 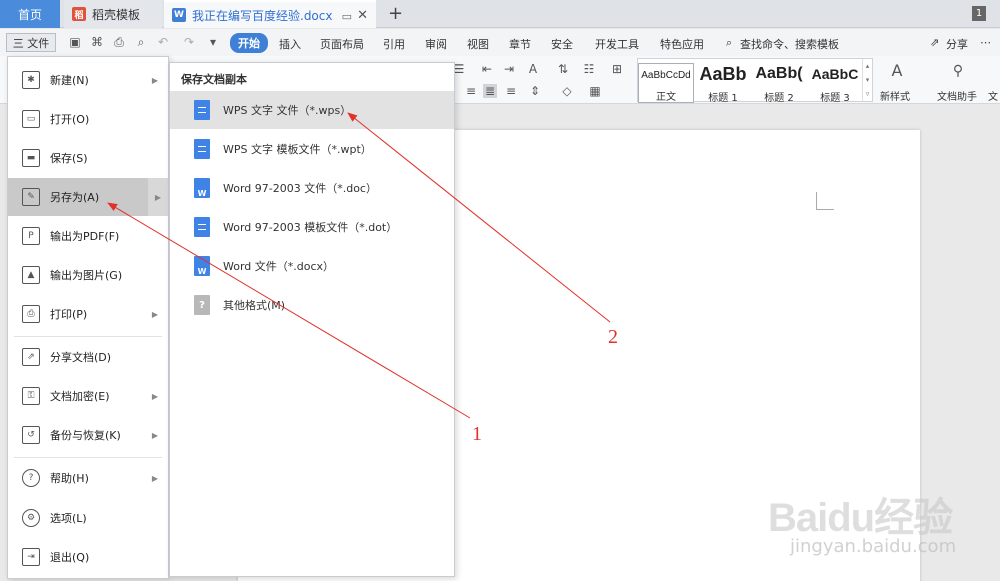 I want to click on save-as-wpt: WPS 文字 模板文件（*.wpt）, so click(x=312, y=149).